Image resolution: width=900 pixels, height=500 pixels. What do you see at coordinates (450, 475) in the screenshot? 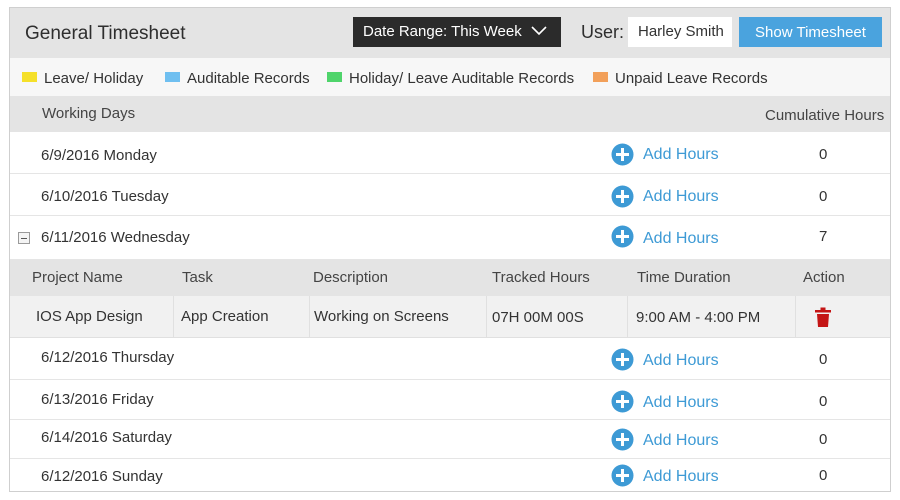
I see `day-row: 6/12/2016 Sunday Add Hours 0` at bounding box center [450, 475].